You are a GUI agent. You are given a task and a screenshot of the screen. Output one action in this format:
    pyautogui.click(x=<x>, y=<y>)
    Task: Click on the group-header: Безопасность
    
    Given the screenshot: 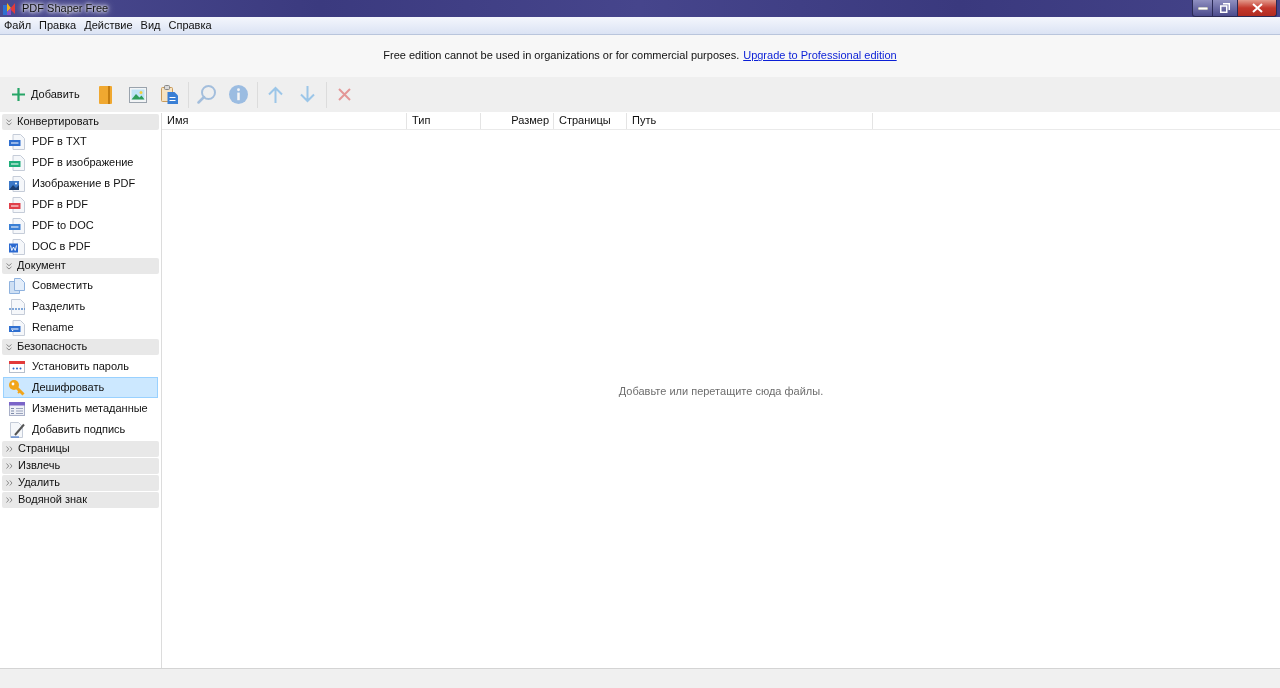 What is the action you would take?
    pyautogui.click(x=80, y=347)
    